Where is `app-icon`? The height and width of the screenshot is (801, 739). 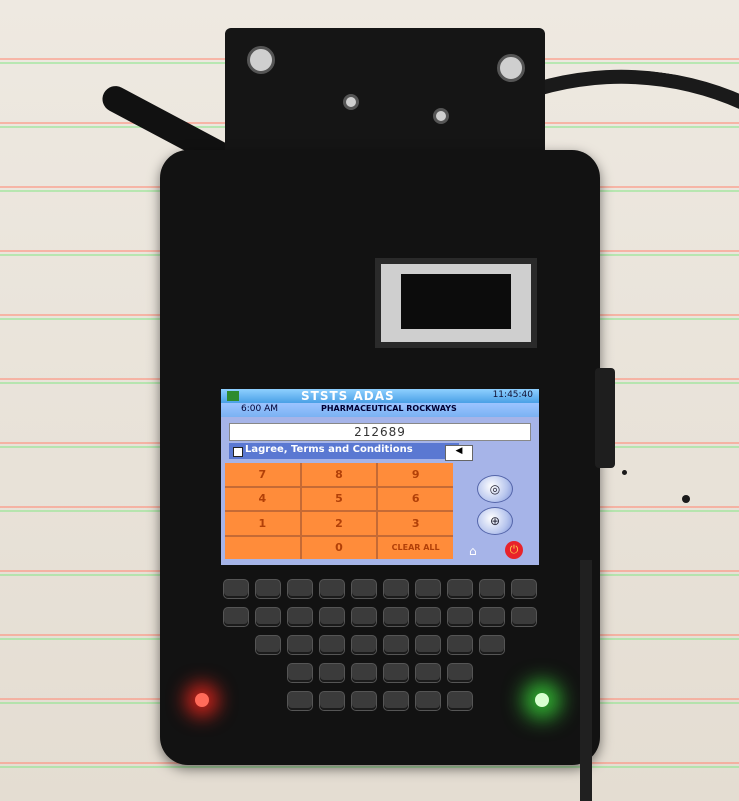 app-icon is located at coordinates (233, 396).